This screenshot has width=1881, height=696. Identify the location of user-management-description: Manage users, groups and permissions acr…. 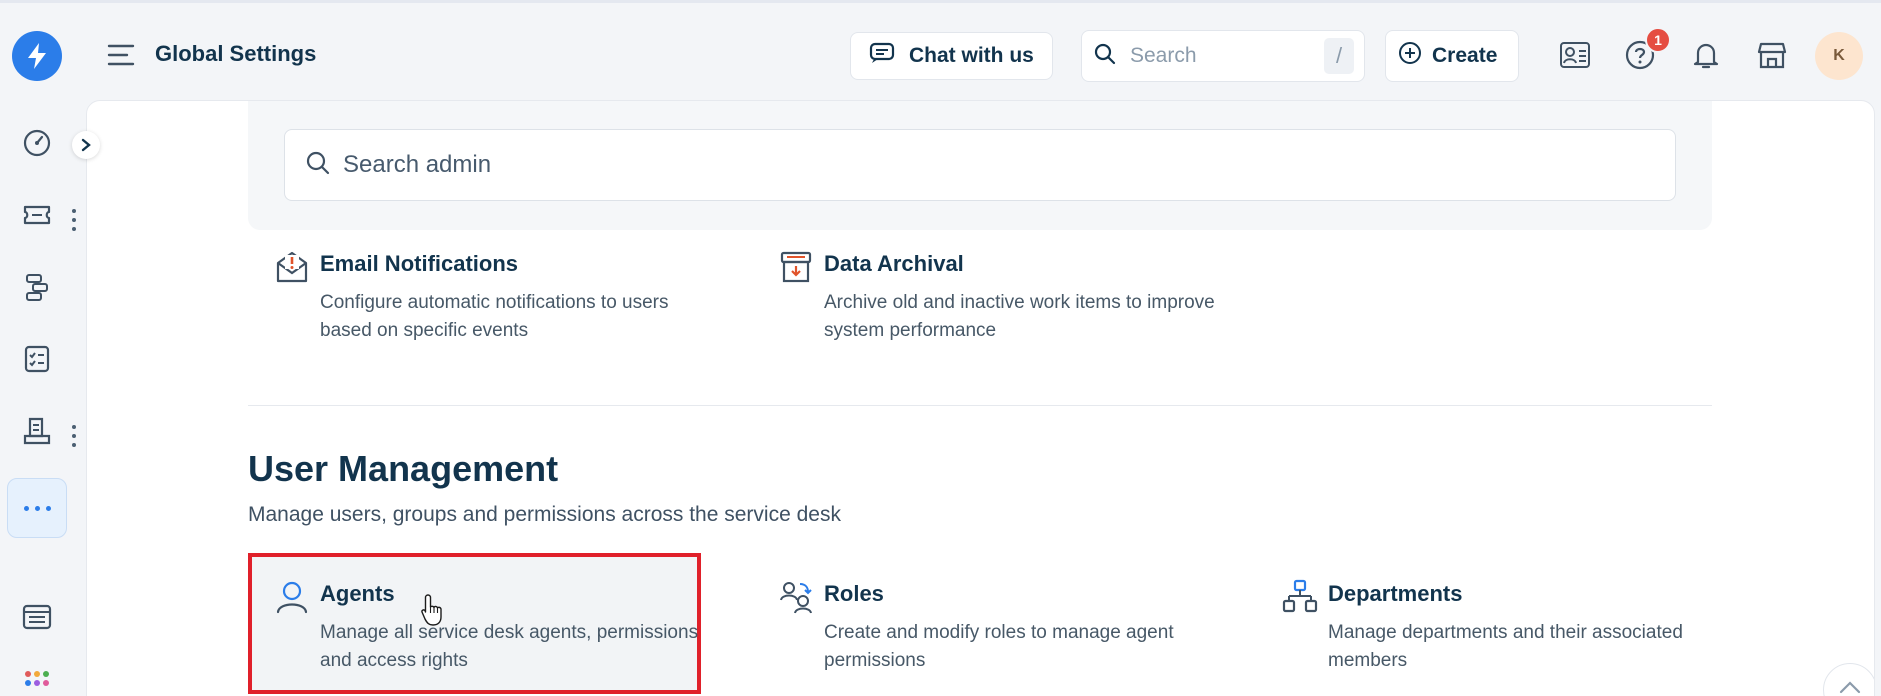
(544, 514).